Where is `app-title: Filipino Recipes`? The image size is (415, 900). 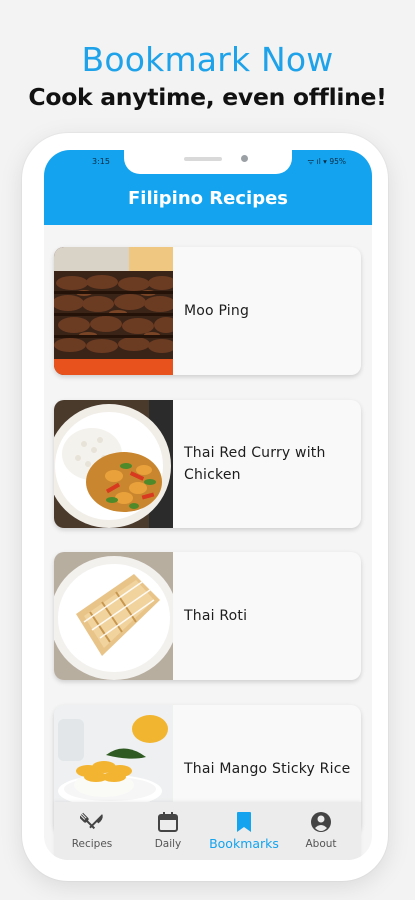
app-title: Filipino Recipes is located at coordinates (208, 198).